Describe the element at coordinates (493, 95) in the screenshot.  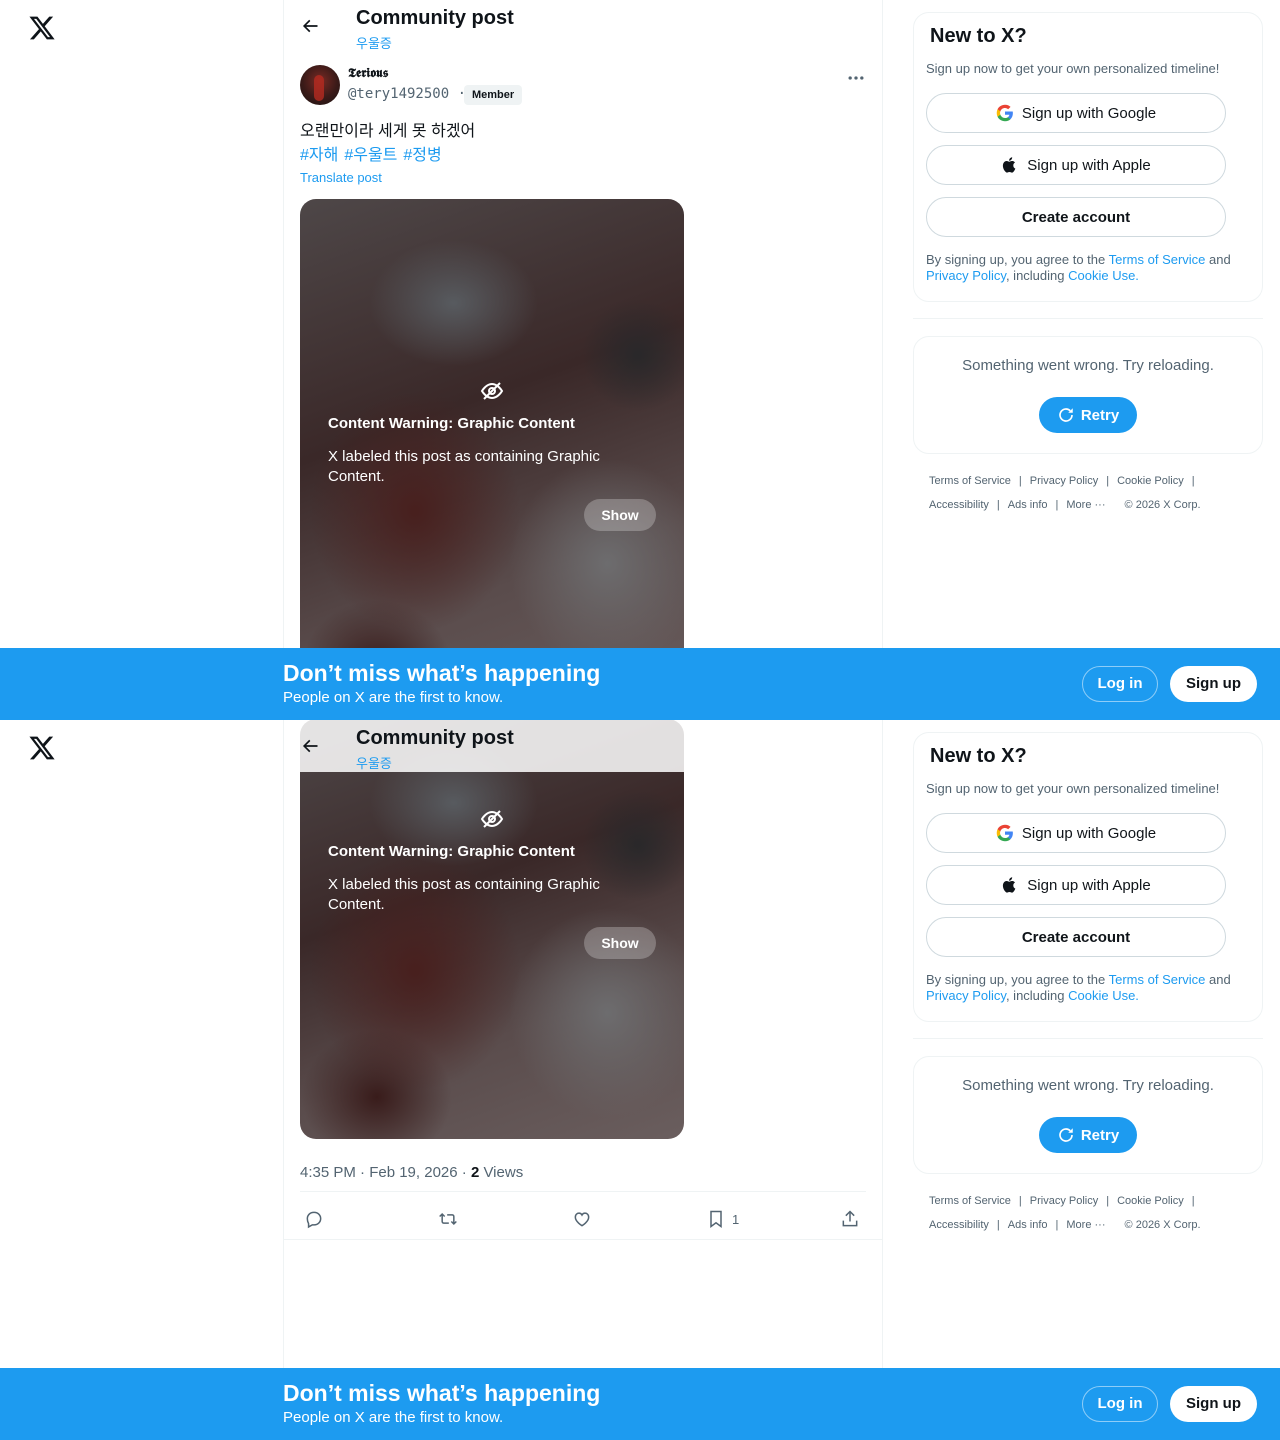
I see `member-badge: Member` at that location.